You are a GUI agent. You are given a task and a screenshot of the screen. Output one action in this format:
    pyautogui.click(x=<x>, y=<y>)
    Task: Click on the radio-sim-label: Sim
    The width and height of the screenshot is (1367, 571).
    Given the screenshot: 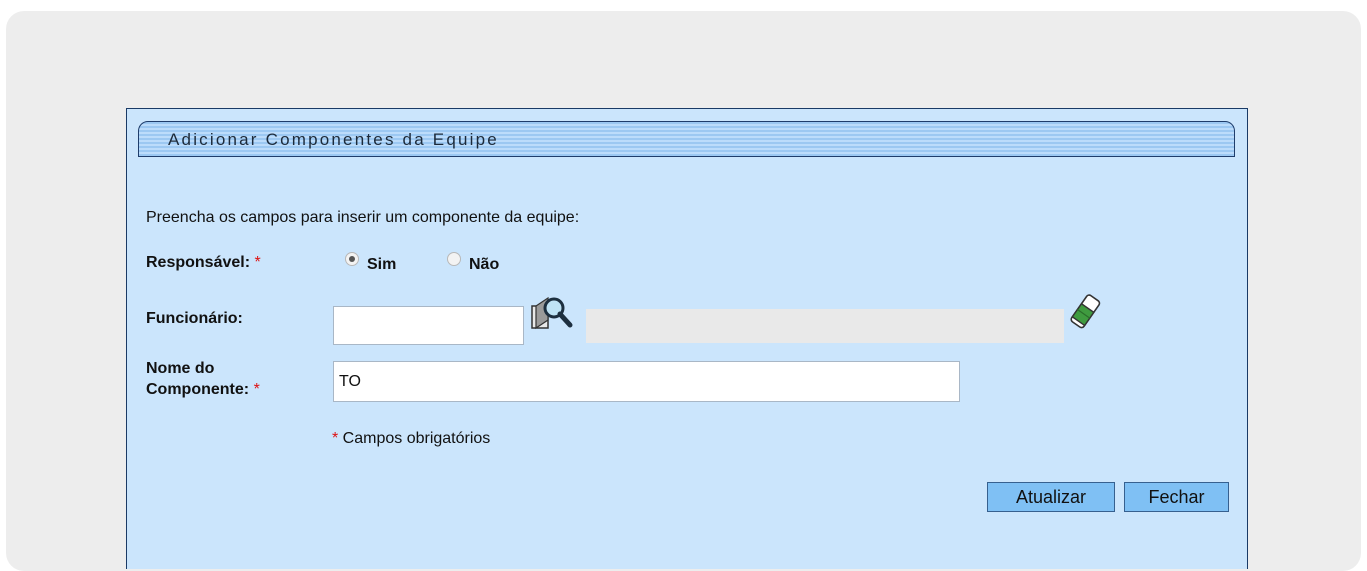 What is the action you would take?
    pyautogui.click(x=381, y=265)
    